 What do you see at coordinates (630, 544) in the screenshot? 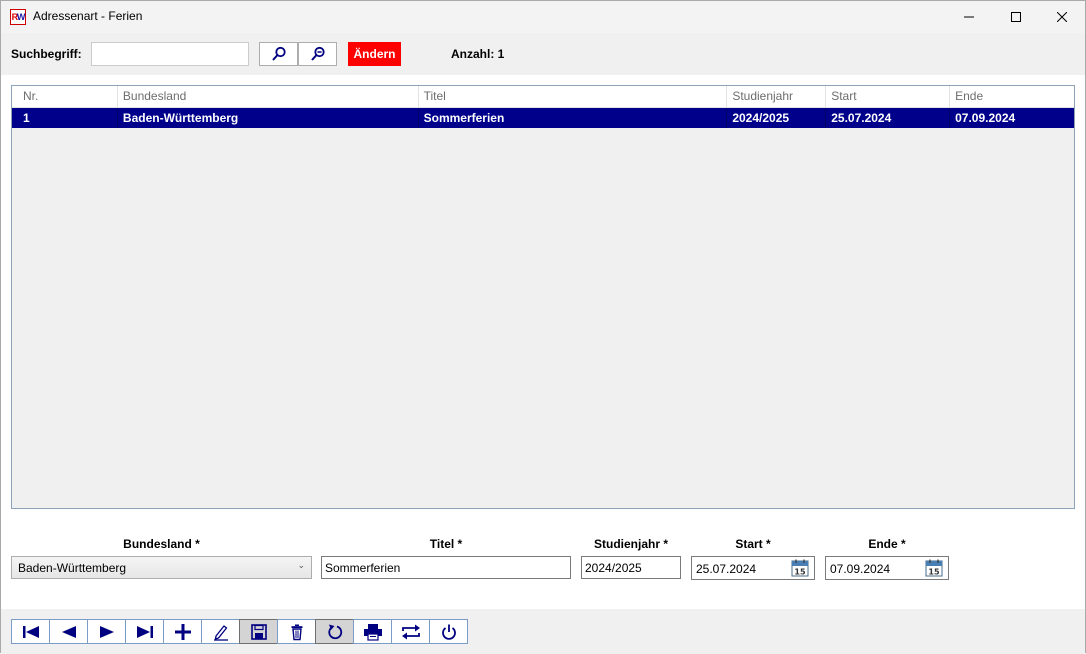
I see `studienjahr-label: Studienjahr *` at bounding box center [630, 544].